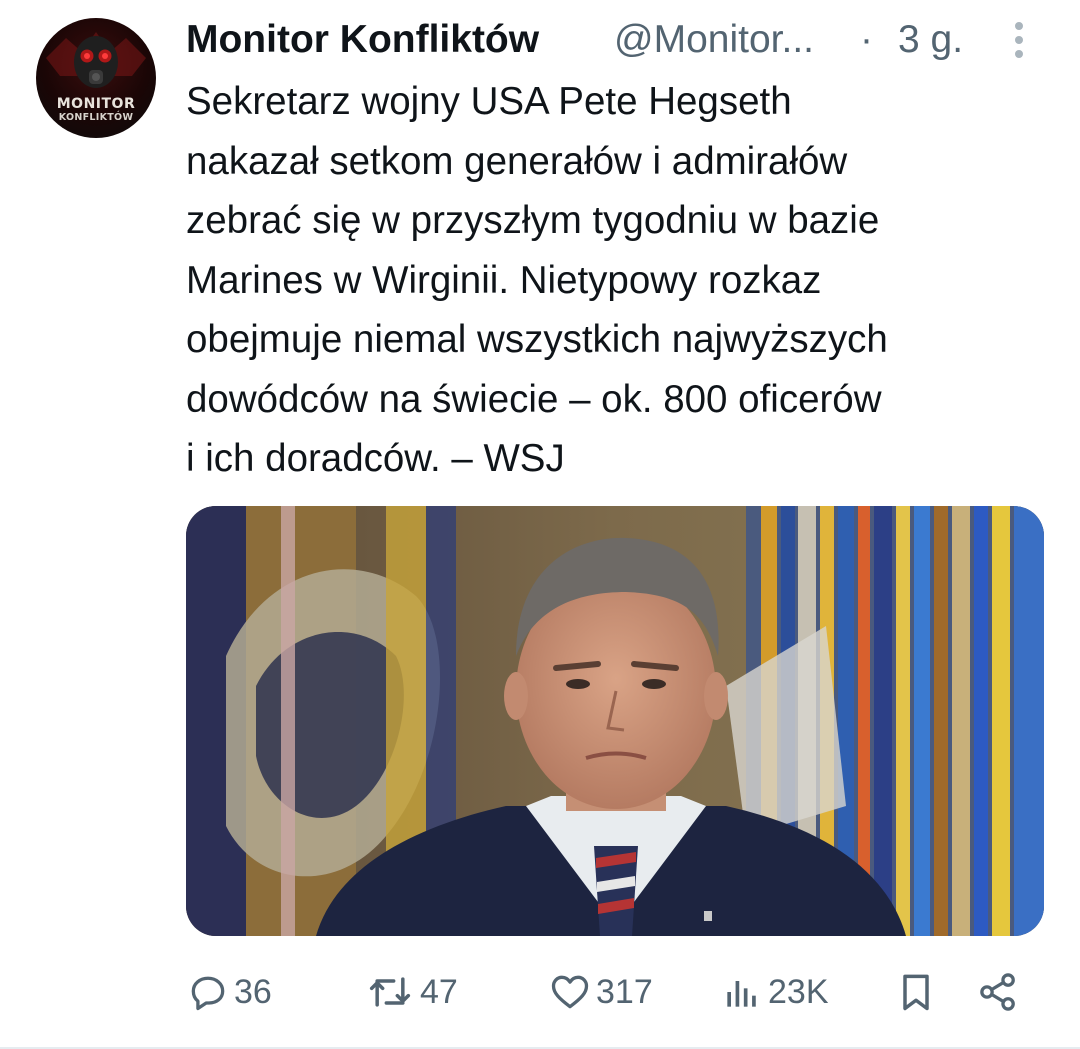  I want to click on reply-icon, so click(208, 993).